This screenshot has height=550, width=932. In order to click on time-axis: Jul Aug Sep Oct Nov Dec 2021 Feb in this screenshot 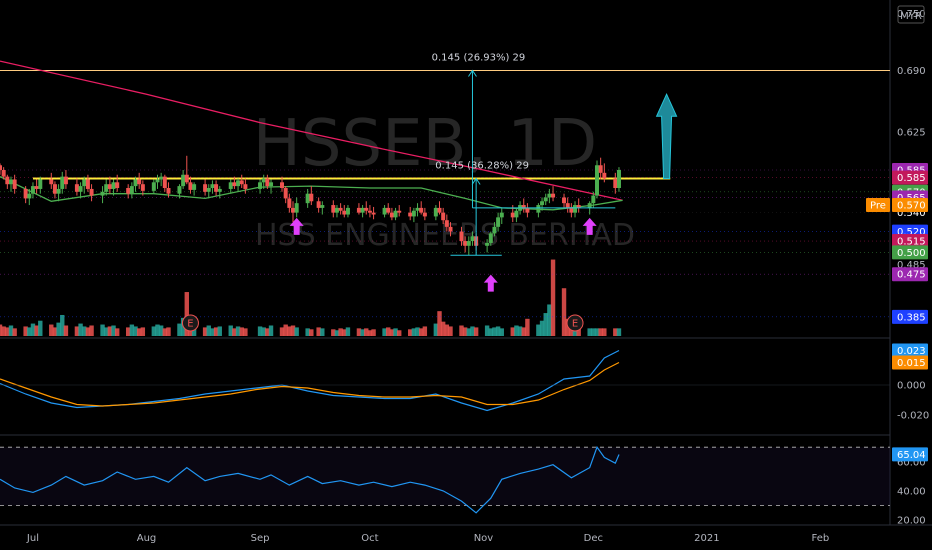, I will do `click(427, 538)`.